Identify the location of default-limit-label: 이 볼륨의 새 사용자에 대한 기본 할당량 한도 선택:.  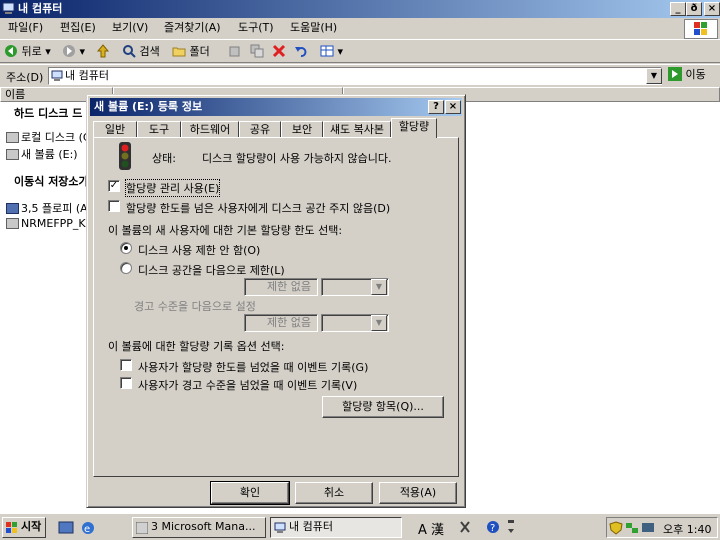
(225, 230).